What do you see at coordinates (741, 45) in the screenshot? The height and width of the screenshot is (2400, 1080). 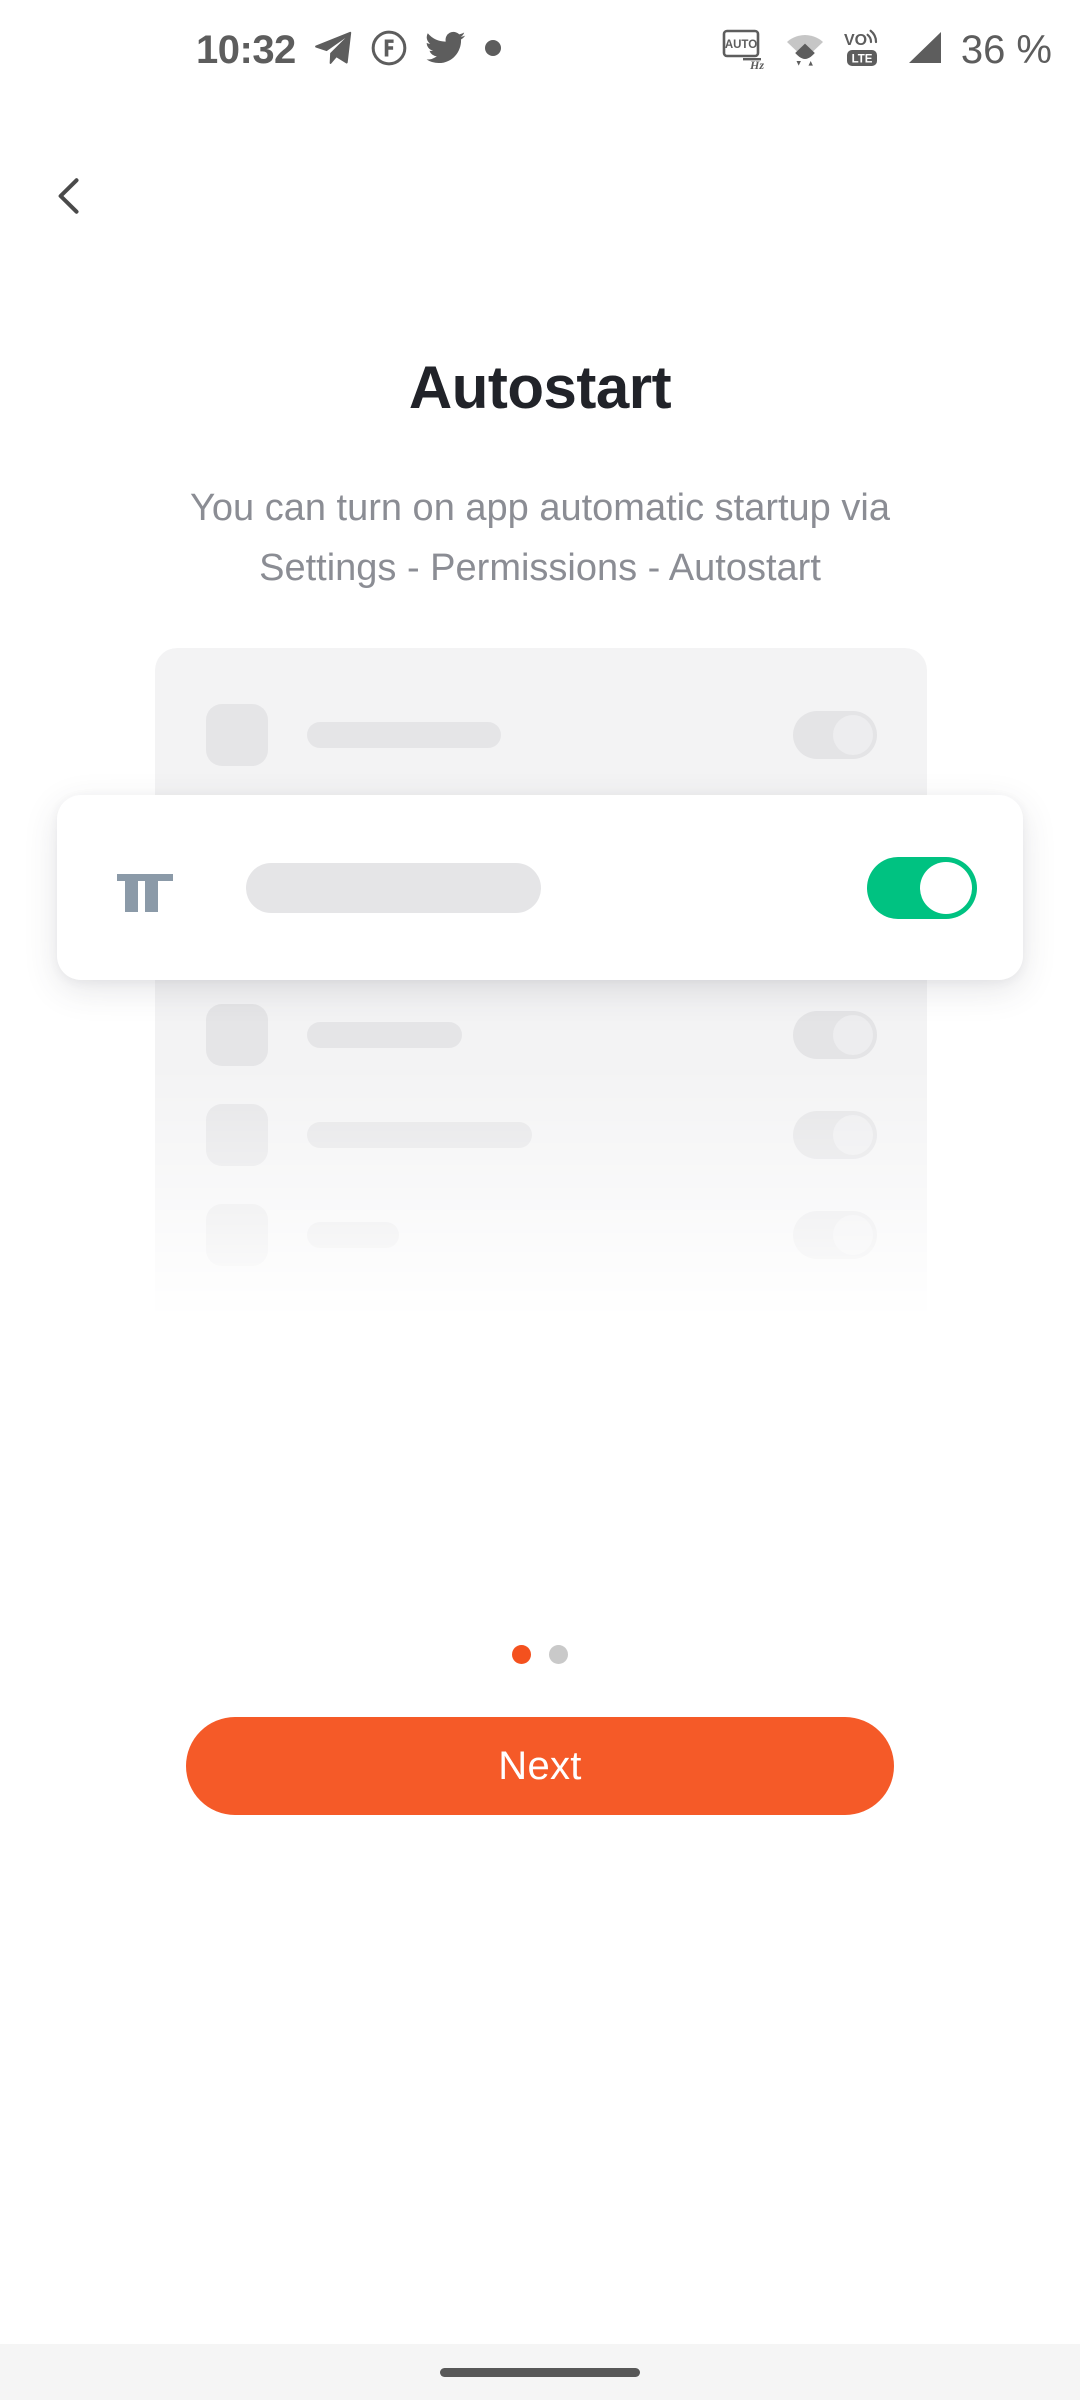 I see `svg-text: AUTO` at bounding box center [741, 45].